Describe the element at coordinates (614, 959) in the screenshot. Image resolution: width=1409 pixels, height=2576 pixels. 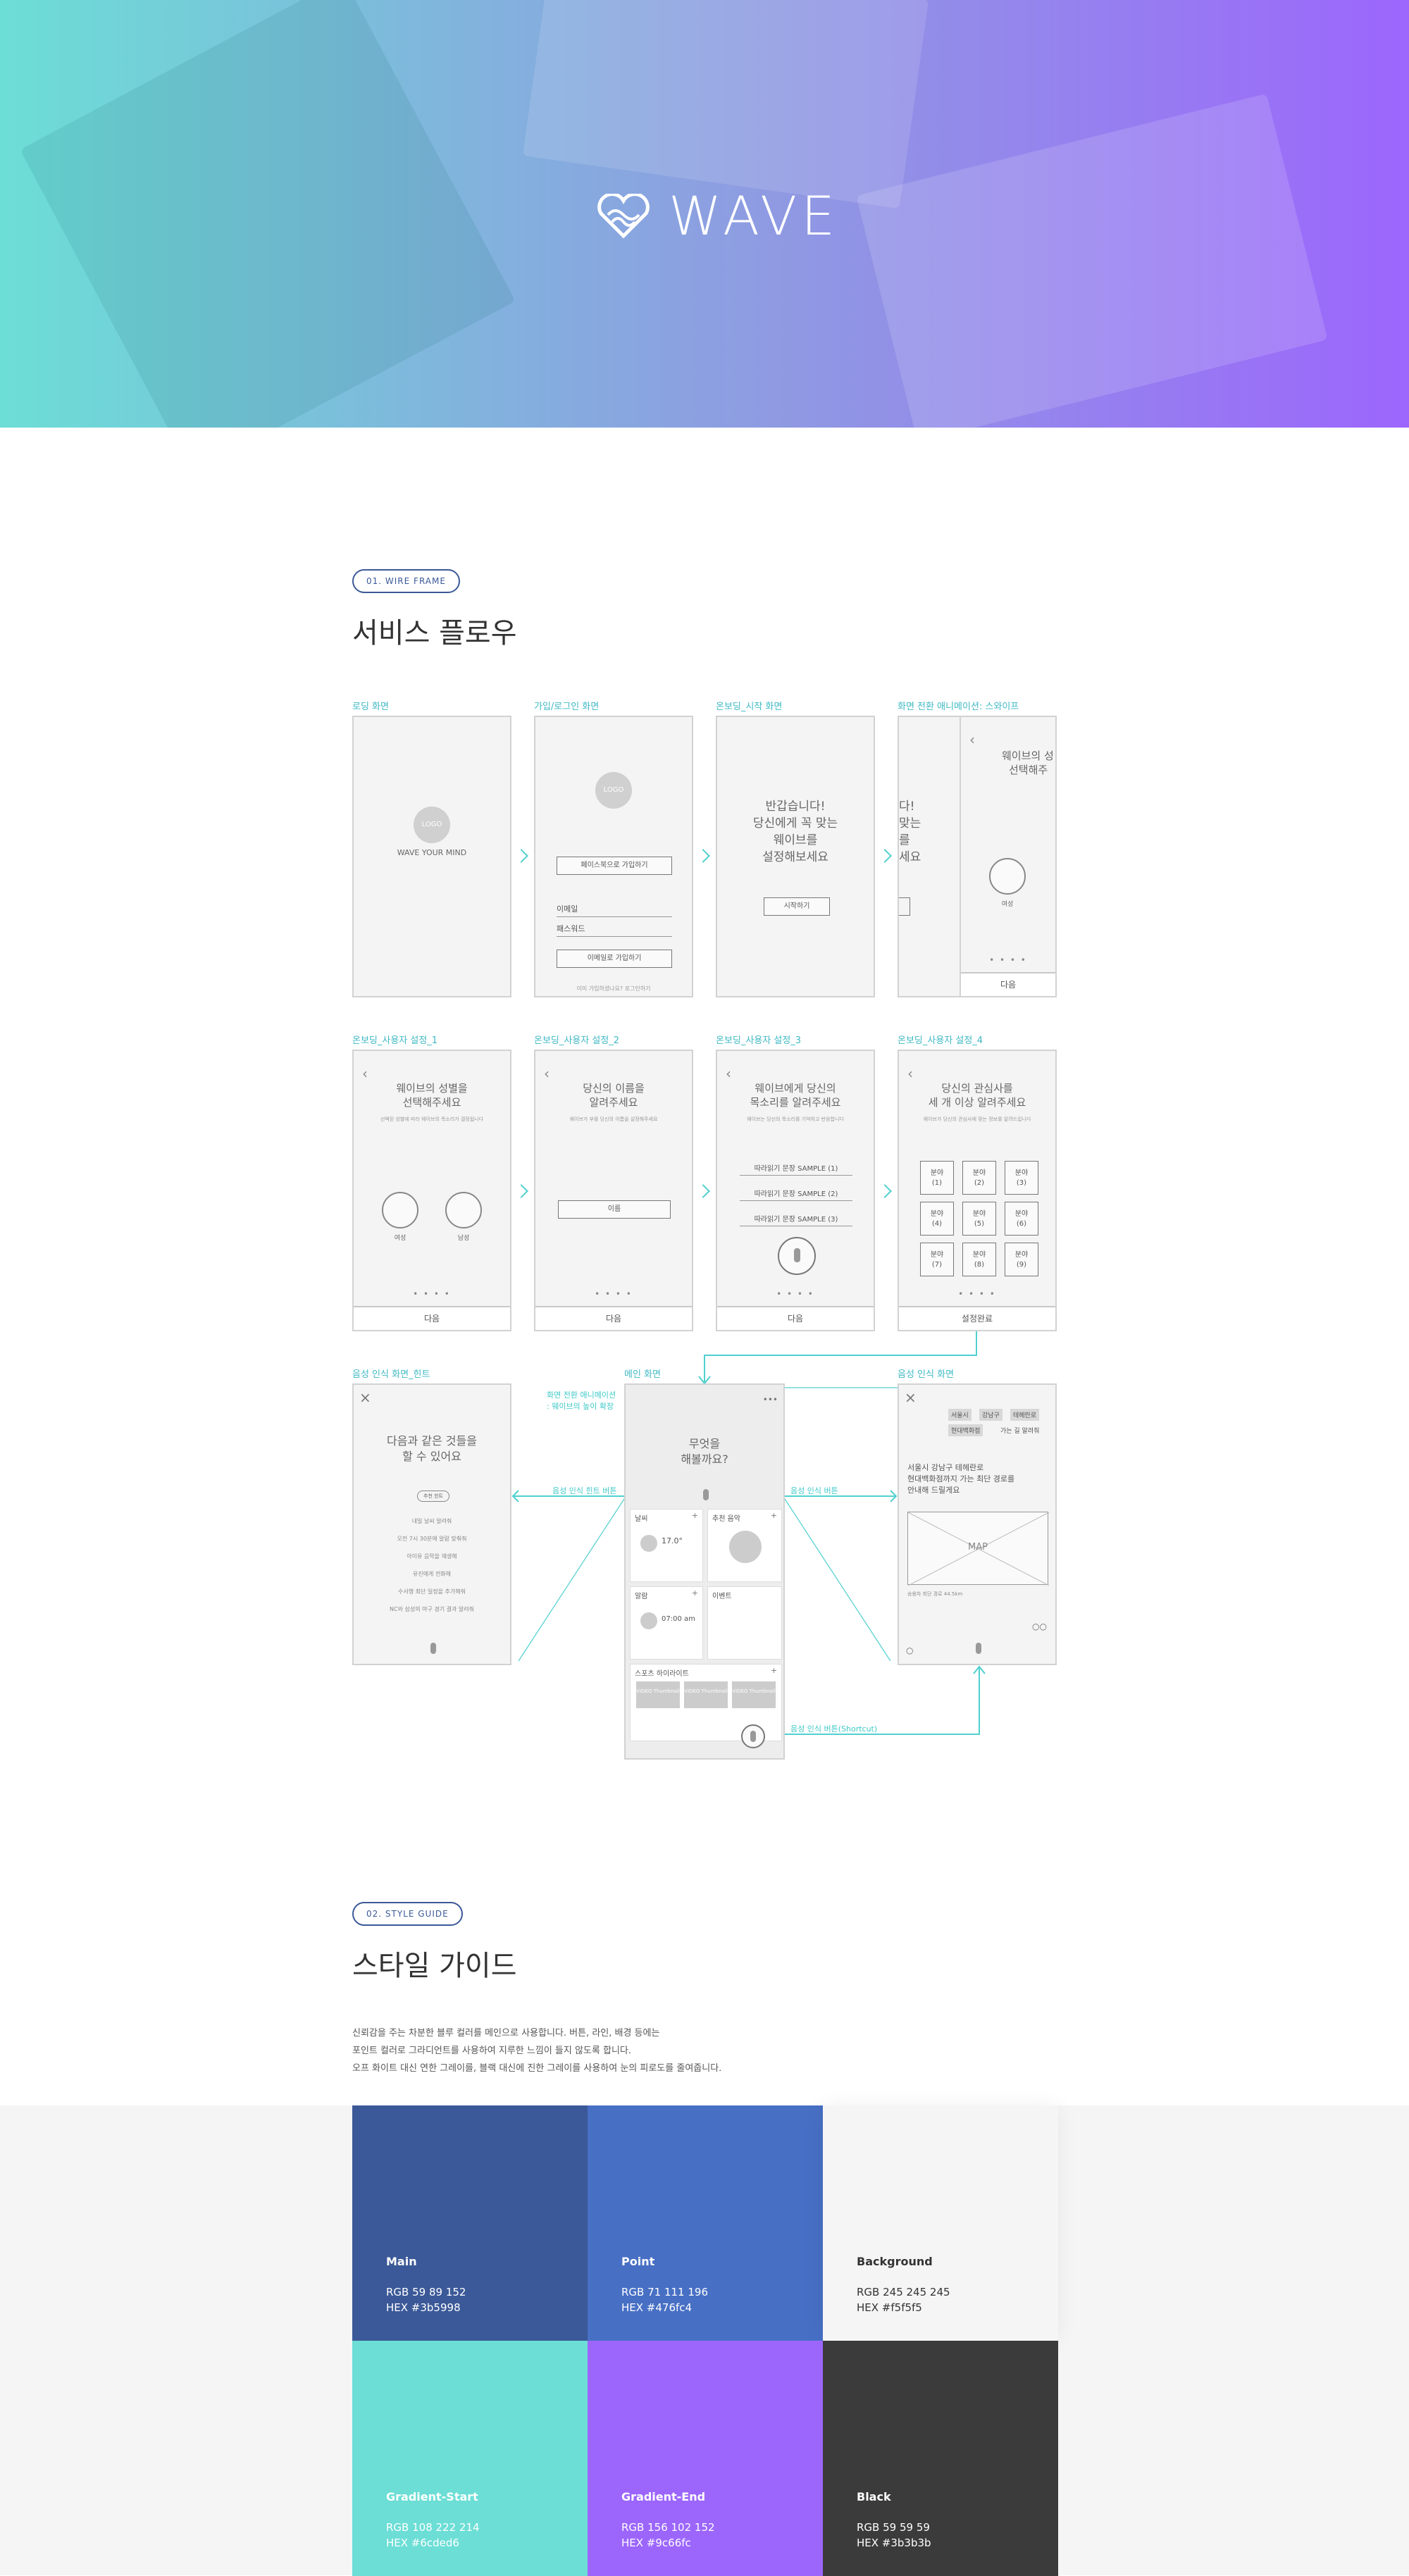
I see `email-signup-button: 이메일로 가입하기` at that location.